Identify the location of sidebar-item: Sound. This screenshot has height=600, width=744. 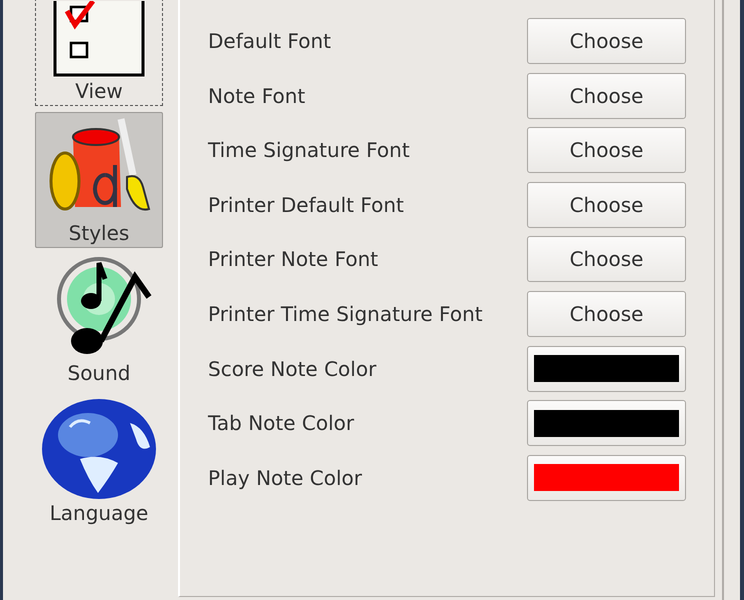
(99, 321).